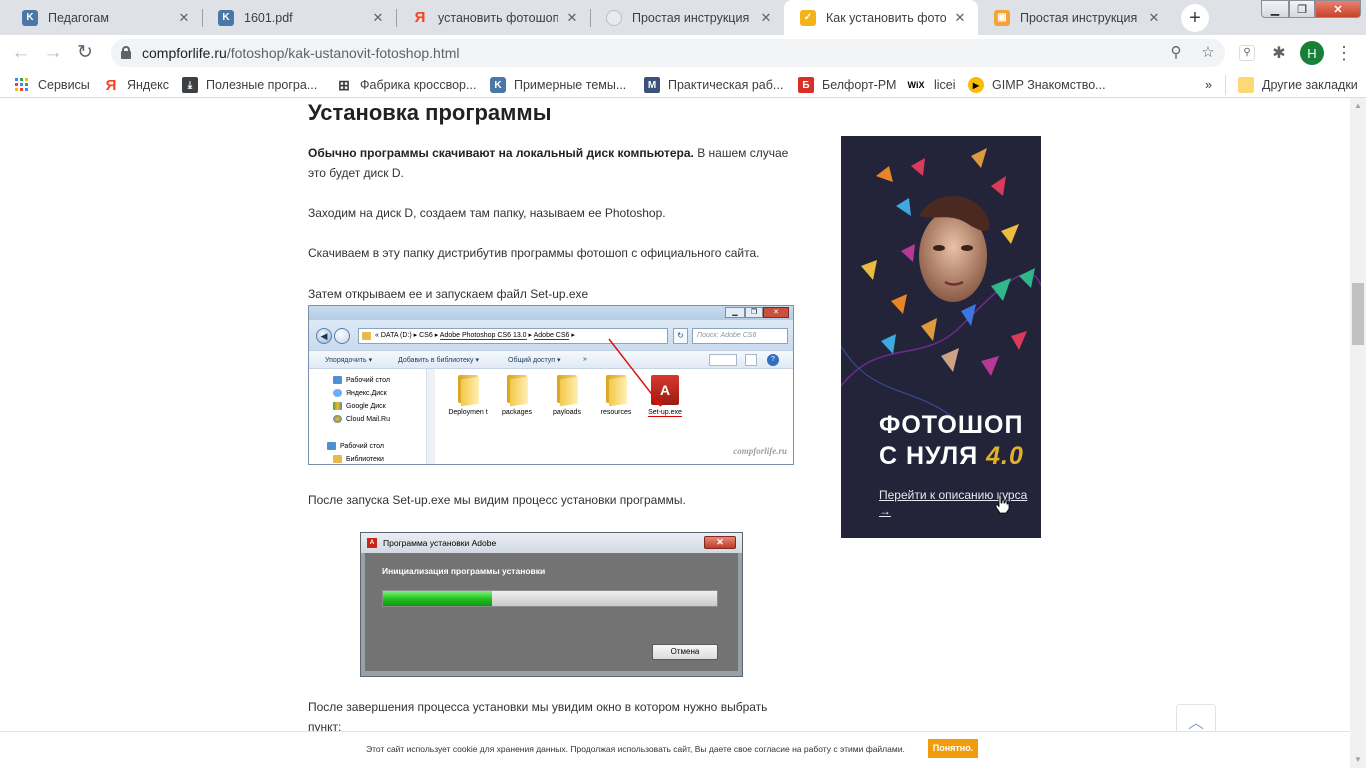  I want to click on bookmark-services: Сервисы, so click(52, 85).